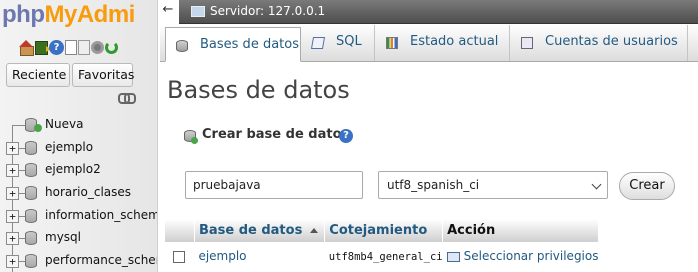 The image size is (698, 272). Describe the element at coordinates (97, 47) in the screenshot. I see `settings-gear-icon` at that location.